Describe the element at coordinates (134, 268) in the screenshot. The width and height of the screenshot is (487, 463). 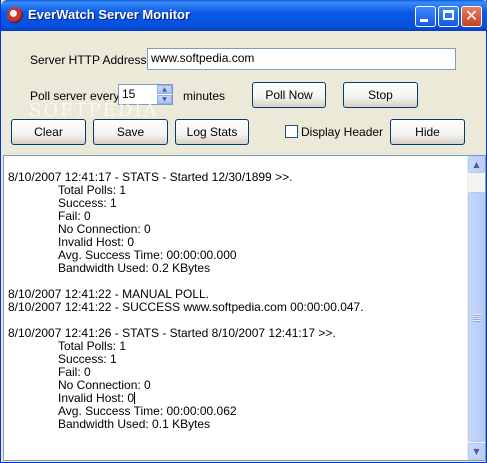
I see `log-line: Bandwidth Used: 0.2 KBytes` at that location.